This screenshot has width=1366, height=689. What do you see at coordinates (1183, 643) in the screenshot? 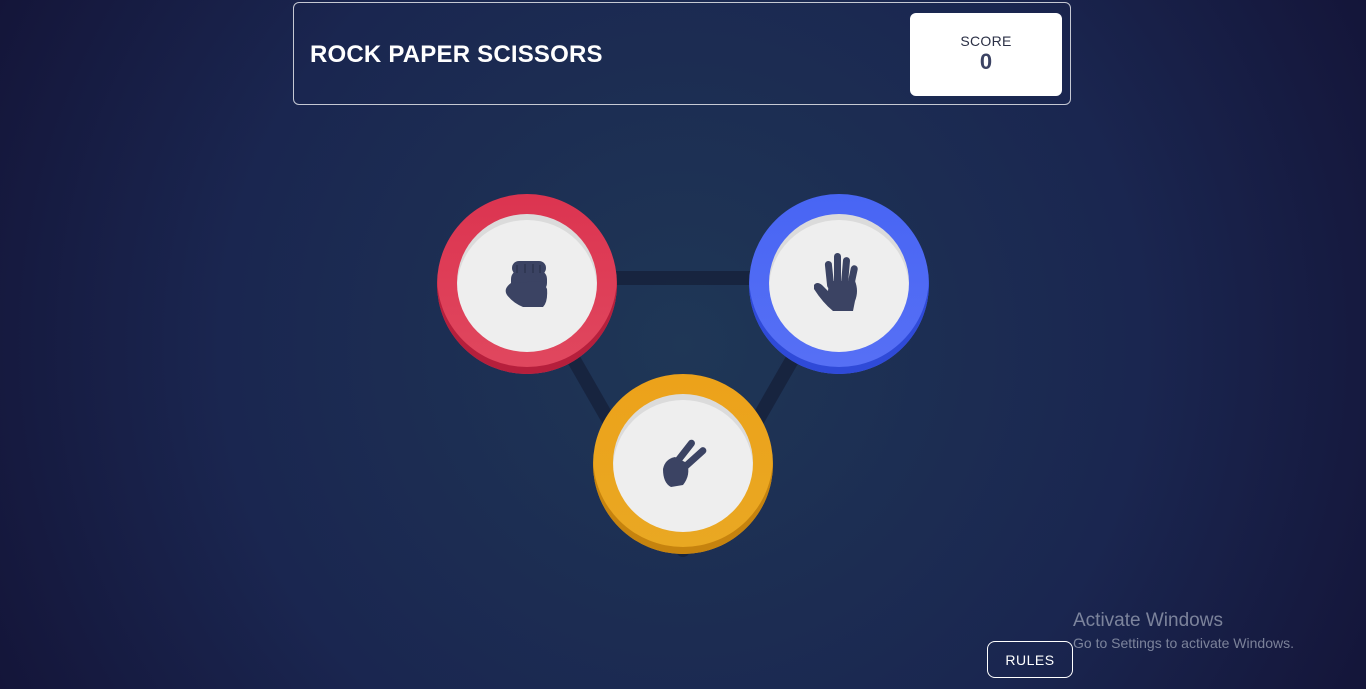
I see `watermark-subtitle: Go to Settings to activate Windows.` at bounding box center [1183, 643].